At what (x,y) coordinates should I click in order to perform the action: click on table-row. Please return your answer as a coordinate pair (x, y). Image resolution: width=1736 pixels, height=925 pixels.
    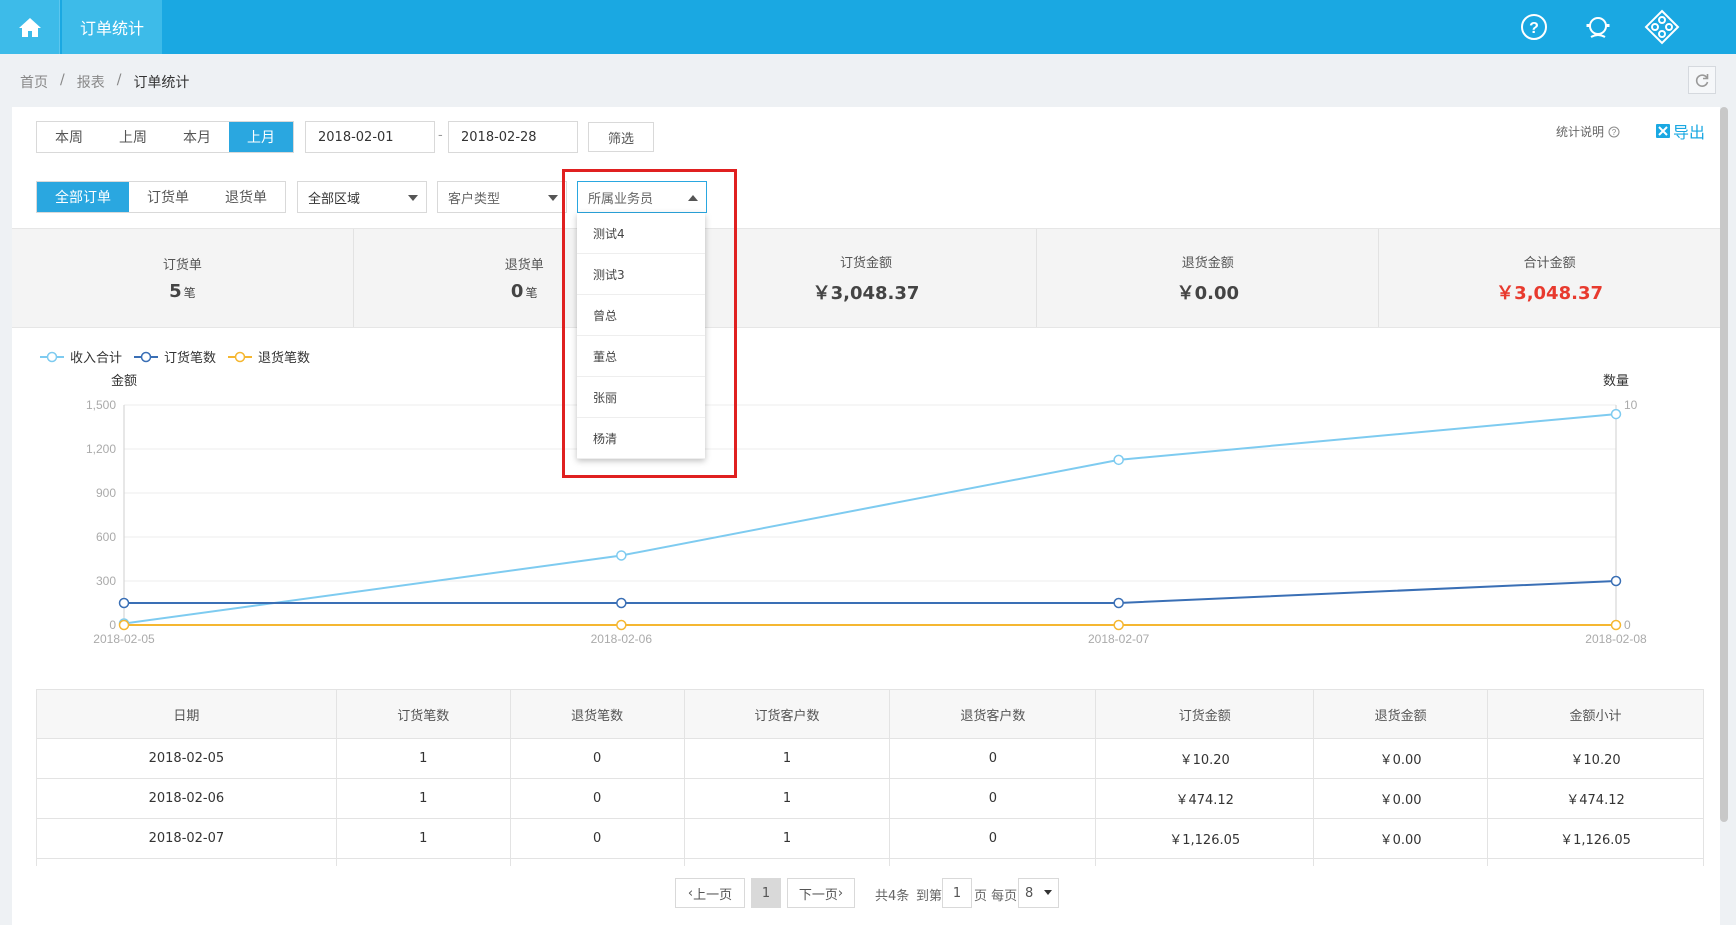
    Looking at the image, I should click on (870, 862).